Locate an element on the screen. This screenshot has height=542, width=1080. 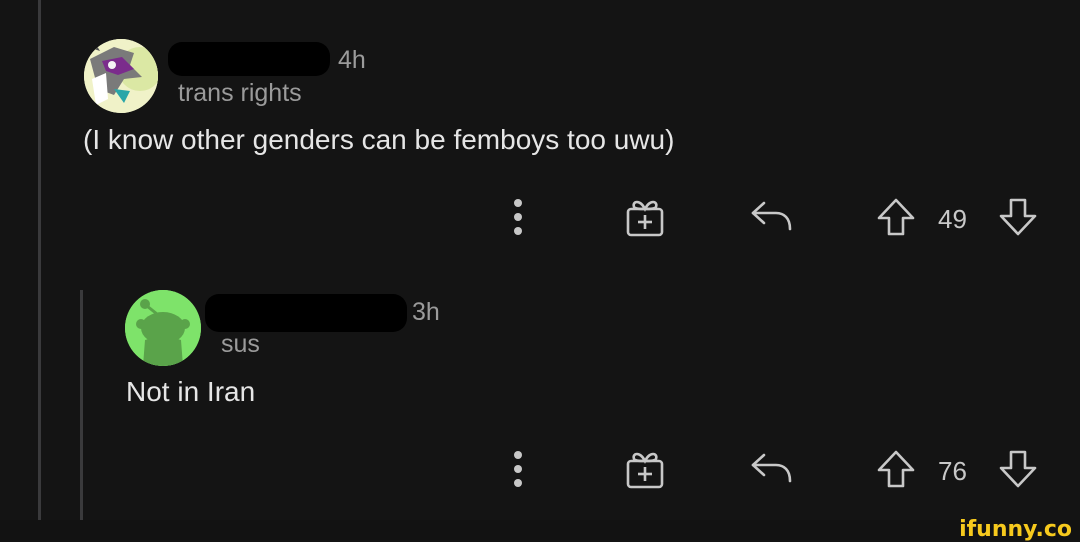
vote-score: 76 is located at coordinates (952, 471).